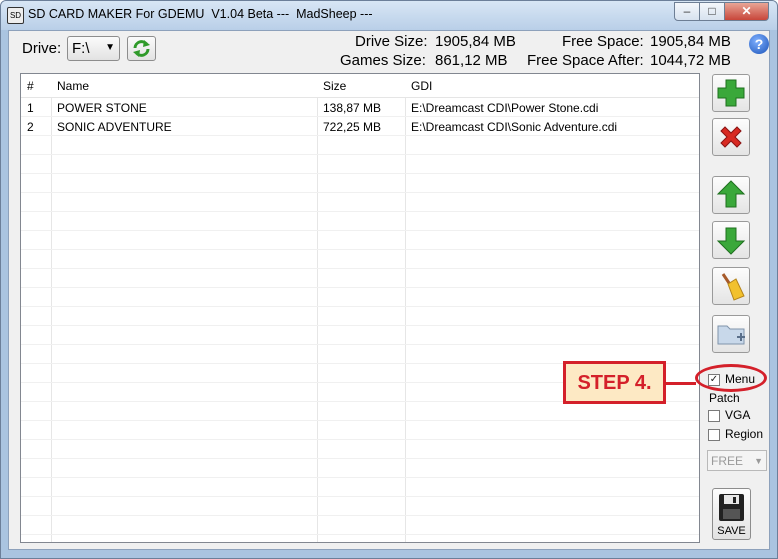  What do you see at coordinates (505, 108) in the screenshot?
I see `game-gdi-path: E:\Dreamcast CDI\Power Stone.cdi` at bounding box center [505, 108].